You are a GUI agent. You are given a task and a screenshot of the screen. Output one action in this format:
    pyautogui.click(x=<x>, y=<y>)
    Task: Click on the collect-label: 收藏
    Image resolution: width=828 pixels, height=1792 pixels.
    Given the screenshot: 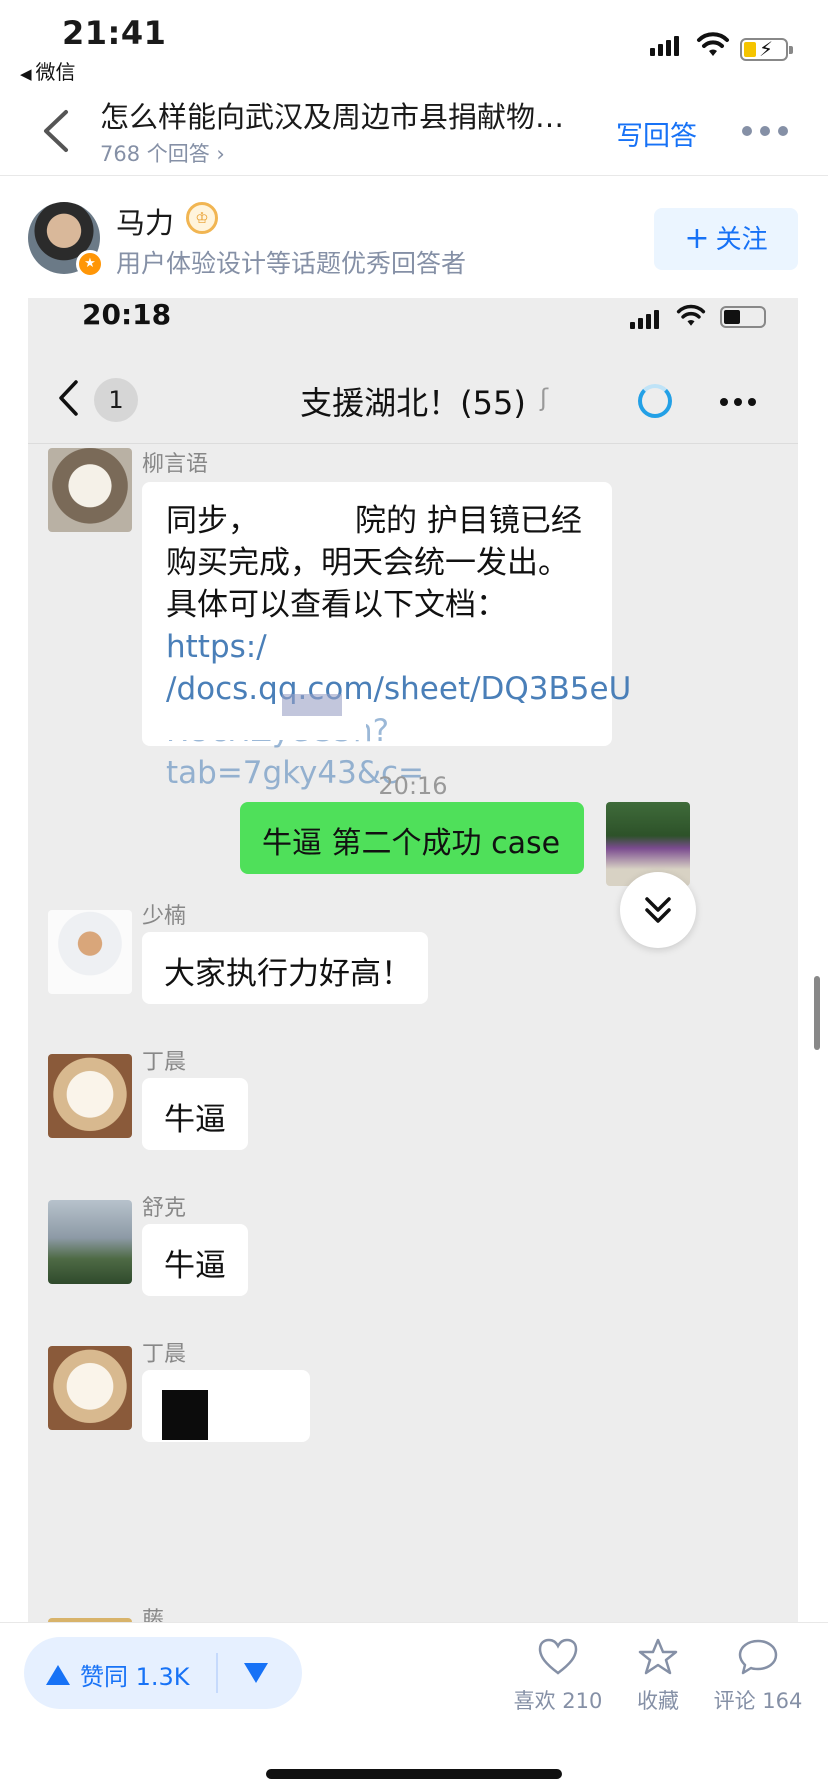 What is the action you would take?
    pyautogui.click(x=658, y=1701)
    